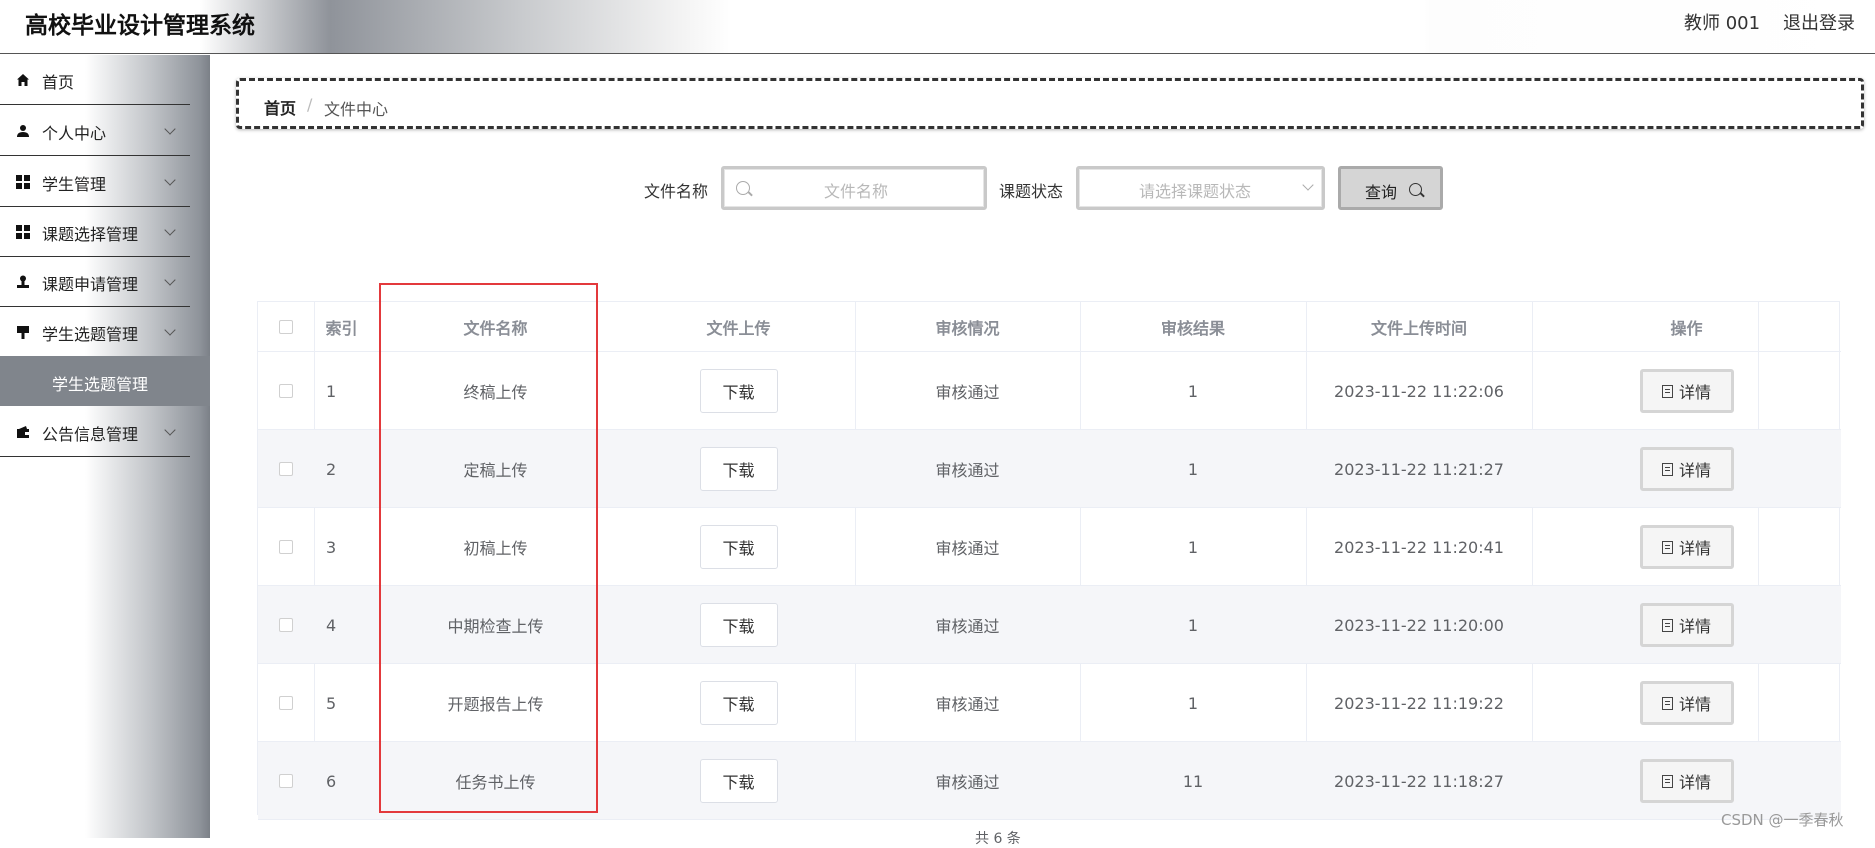 The height and width of the screenshot is (848, 1875). What do you see at coordinates (1819, 22) in the screenshot?
I see `logout-link: 退出登录` at bounding box center [1819, 22].